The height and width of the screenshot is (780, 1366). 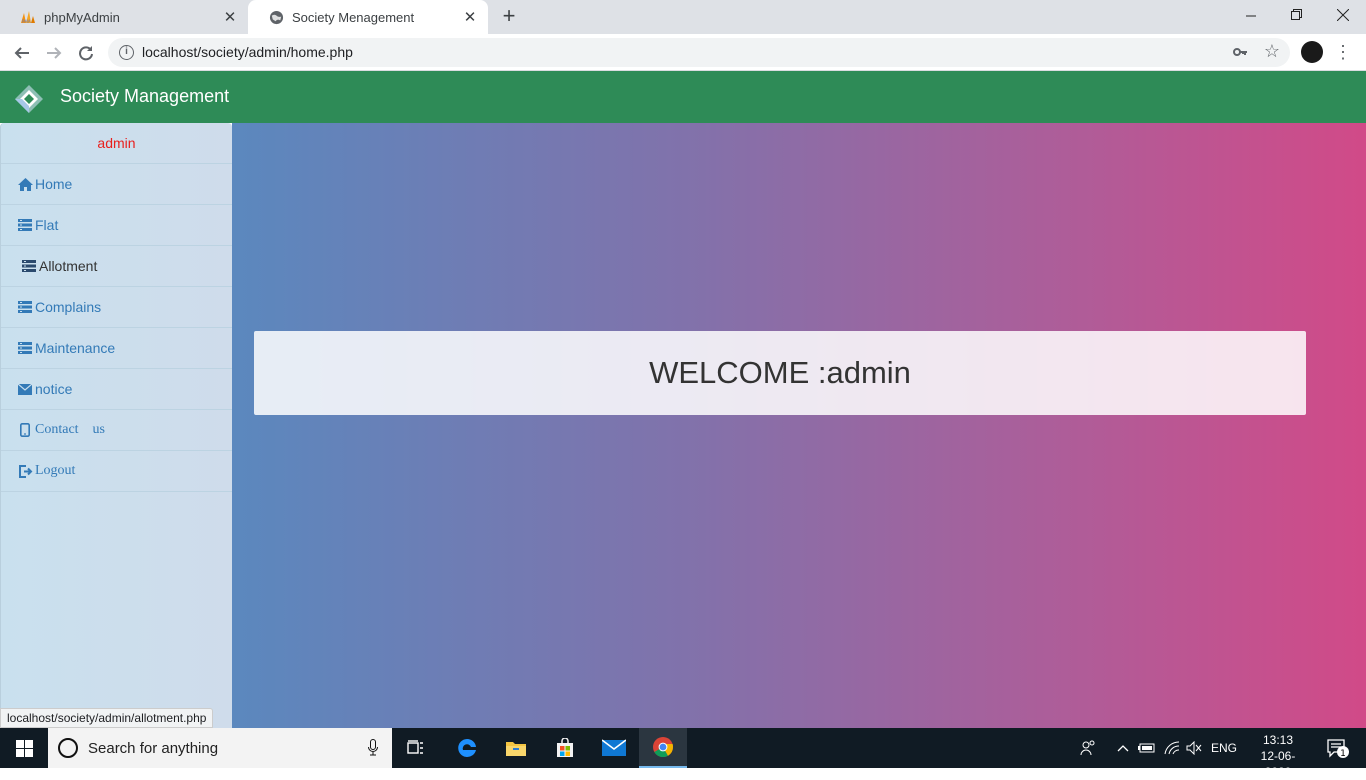 I want to click on site-info-icon: i, so click(x=126, y=52).